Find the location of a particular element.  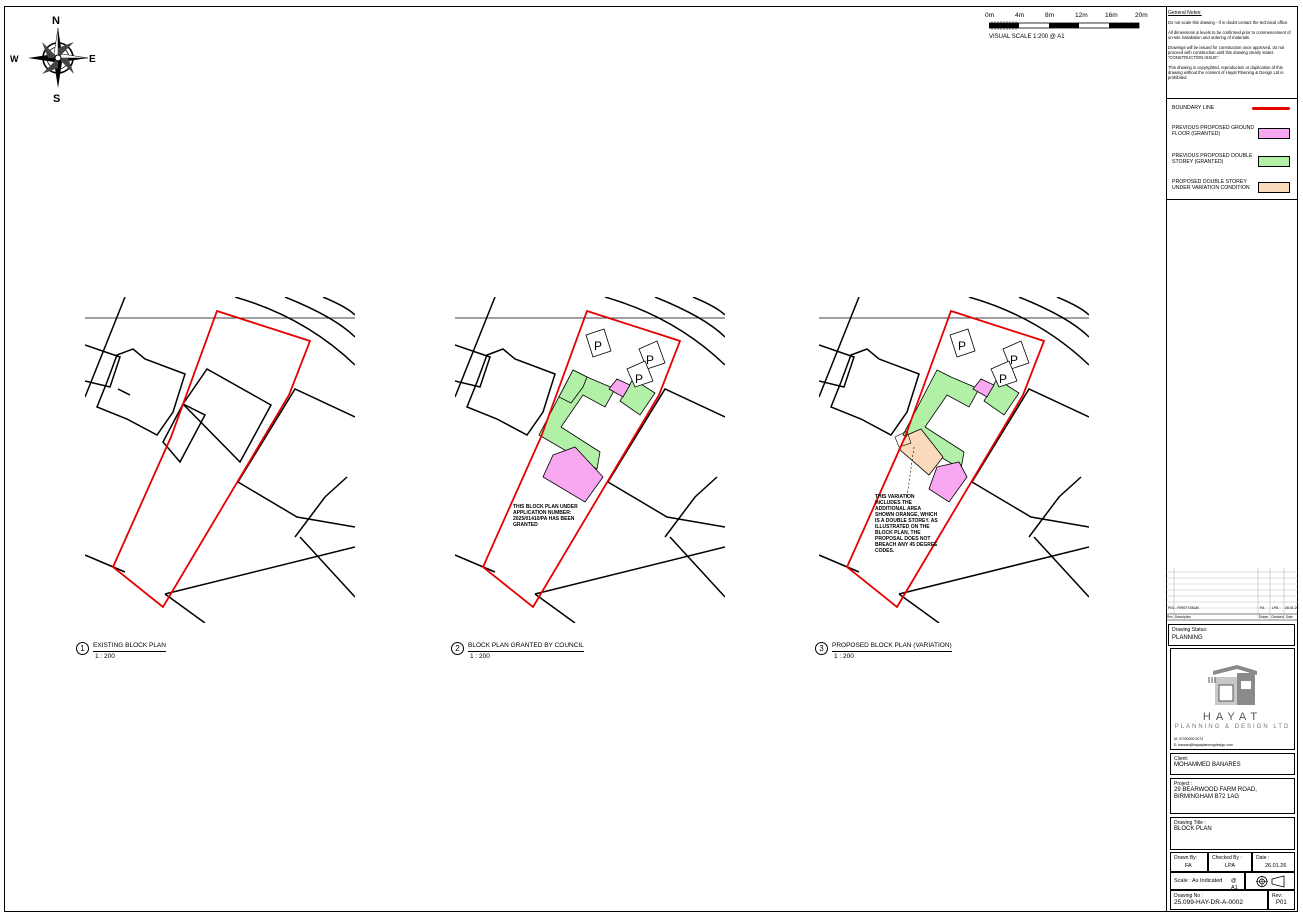

boundary-line-swatch is located at coordinates (1271, 108).